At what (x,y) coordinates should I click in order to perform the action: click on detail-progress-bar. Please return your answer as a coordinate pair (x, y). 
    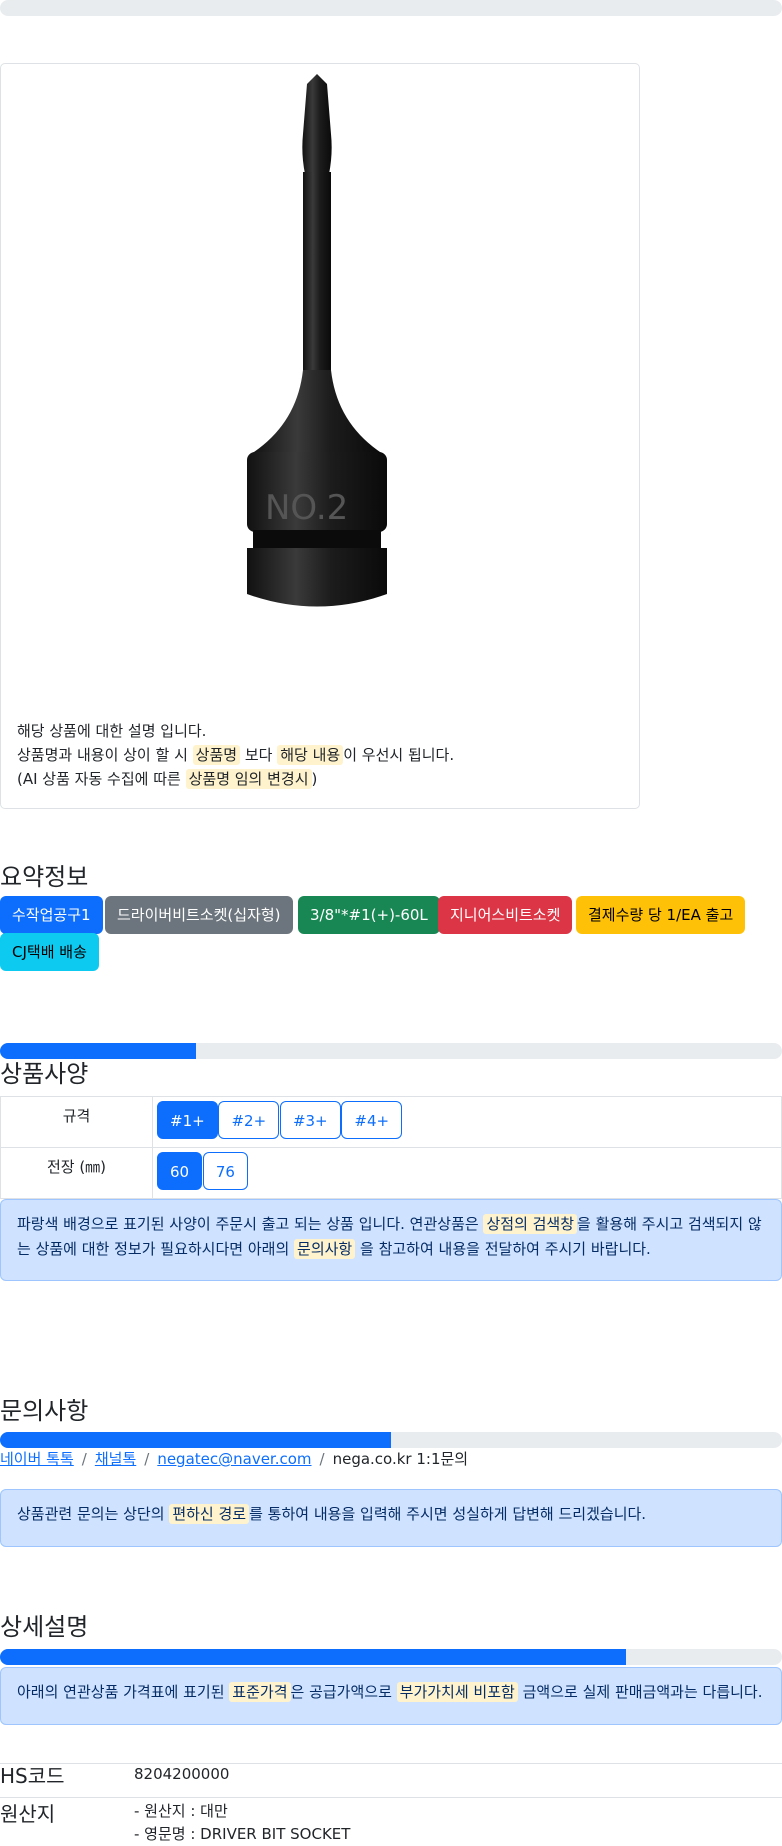
    Looking at the image, I should click on (391, 1657).